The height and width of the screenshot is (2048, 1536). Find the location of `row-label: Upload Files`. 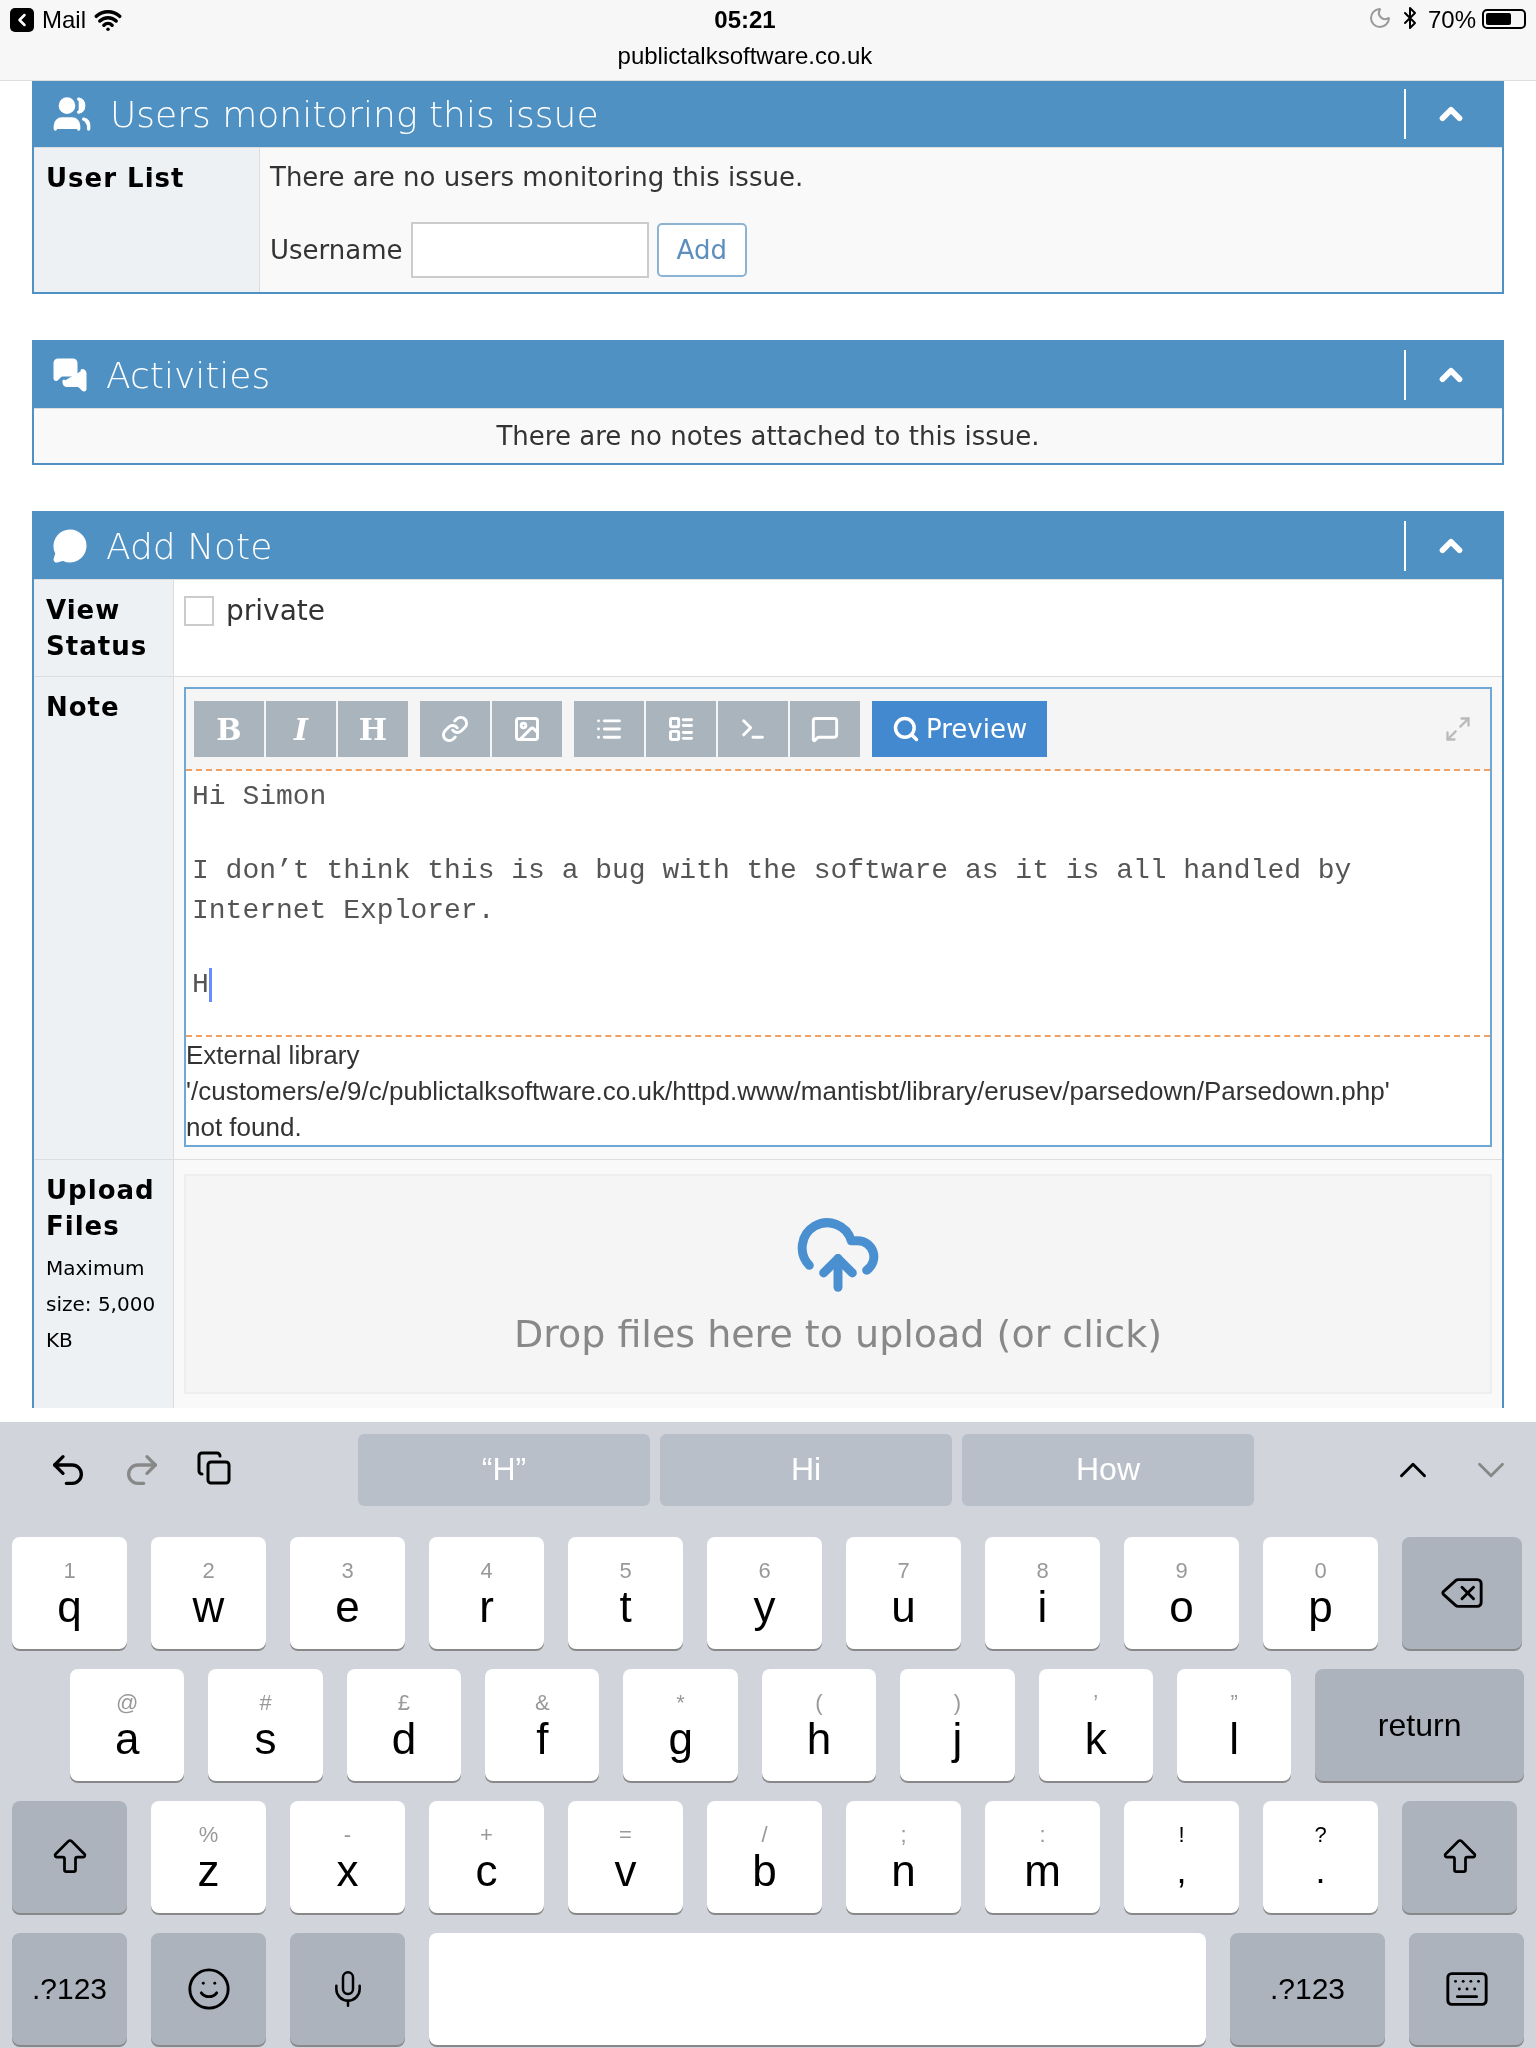

row-label: Upload Files is located at coordinates (101, 1208).